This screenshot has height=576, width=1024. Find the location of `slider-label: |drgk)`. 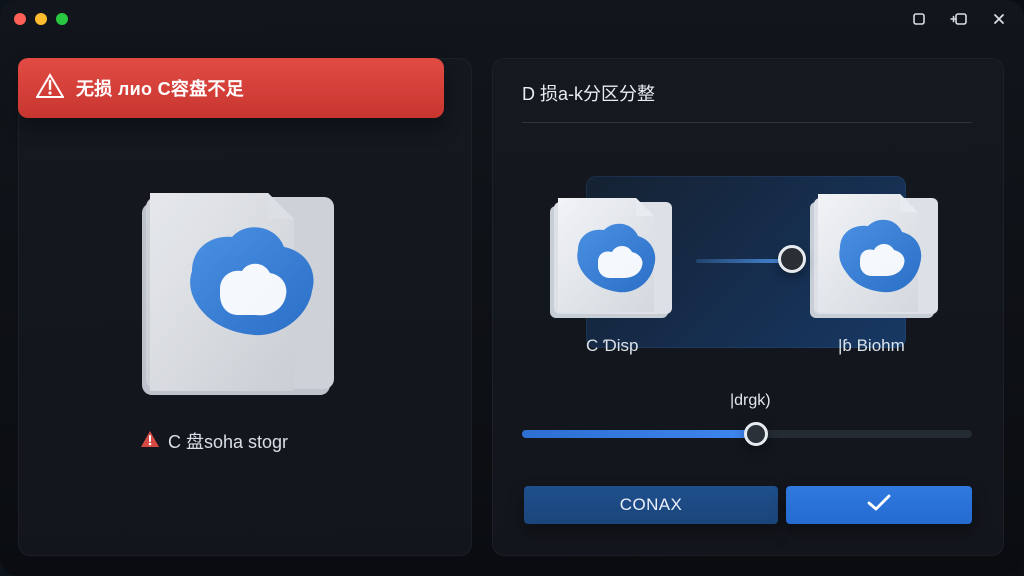

slider-label: |drgk) is located at coordinates (750, 400).